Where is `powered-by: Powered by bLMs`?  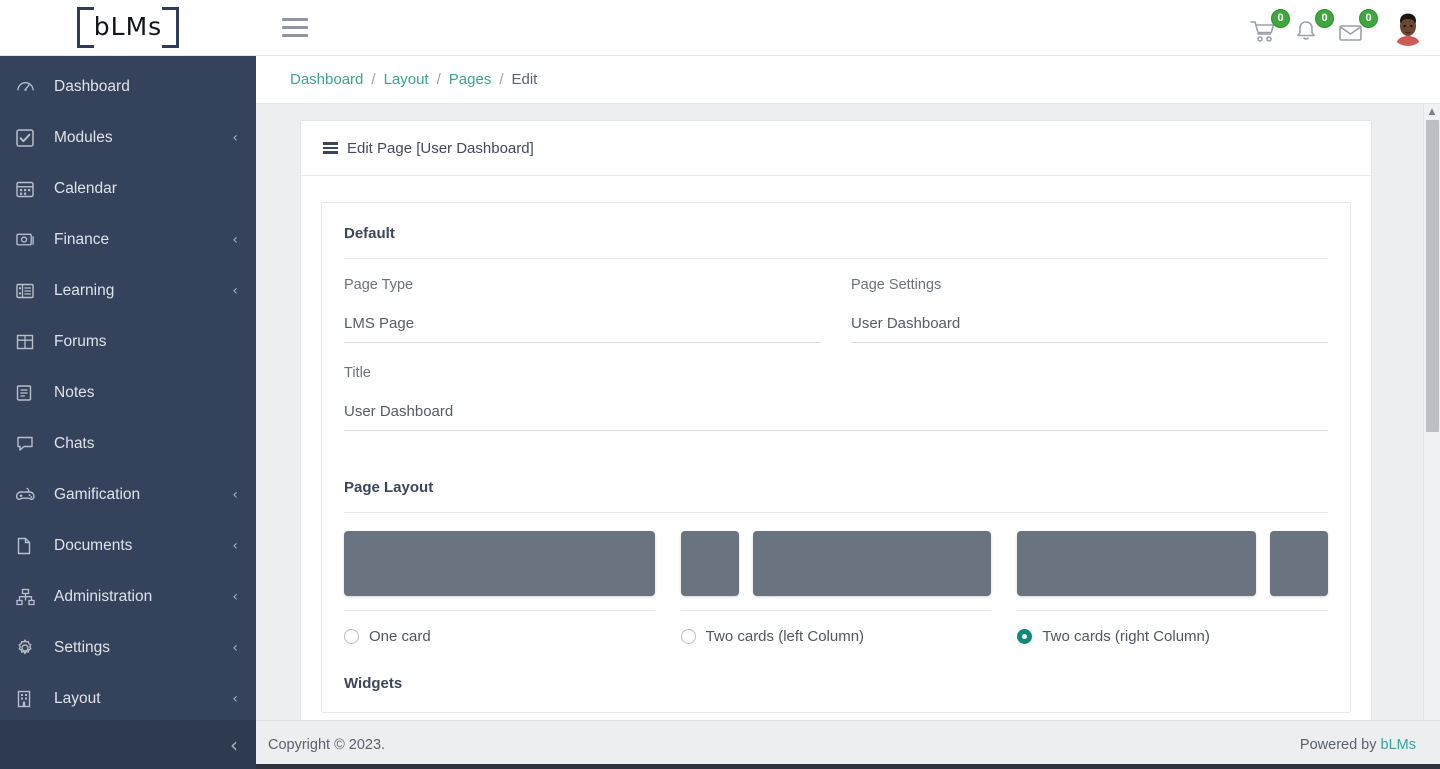 powered-by: Powered by bLMs is located at coordinates (1358, 745).